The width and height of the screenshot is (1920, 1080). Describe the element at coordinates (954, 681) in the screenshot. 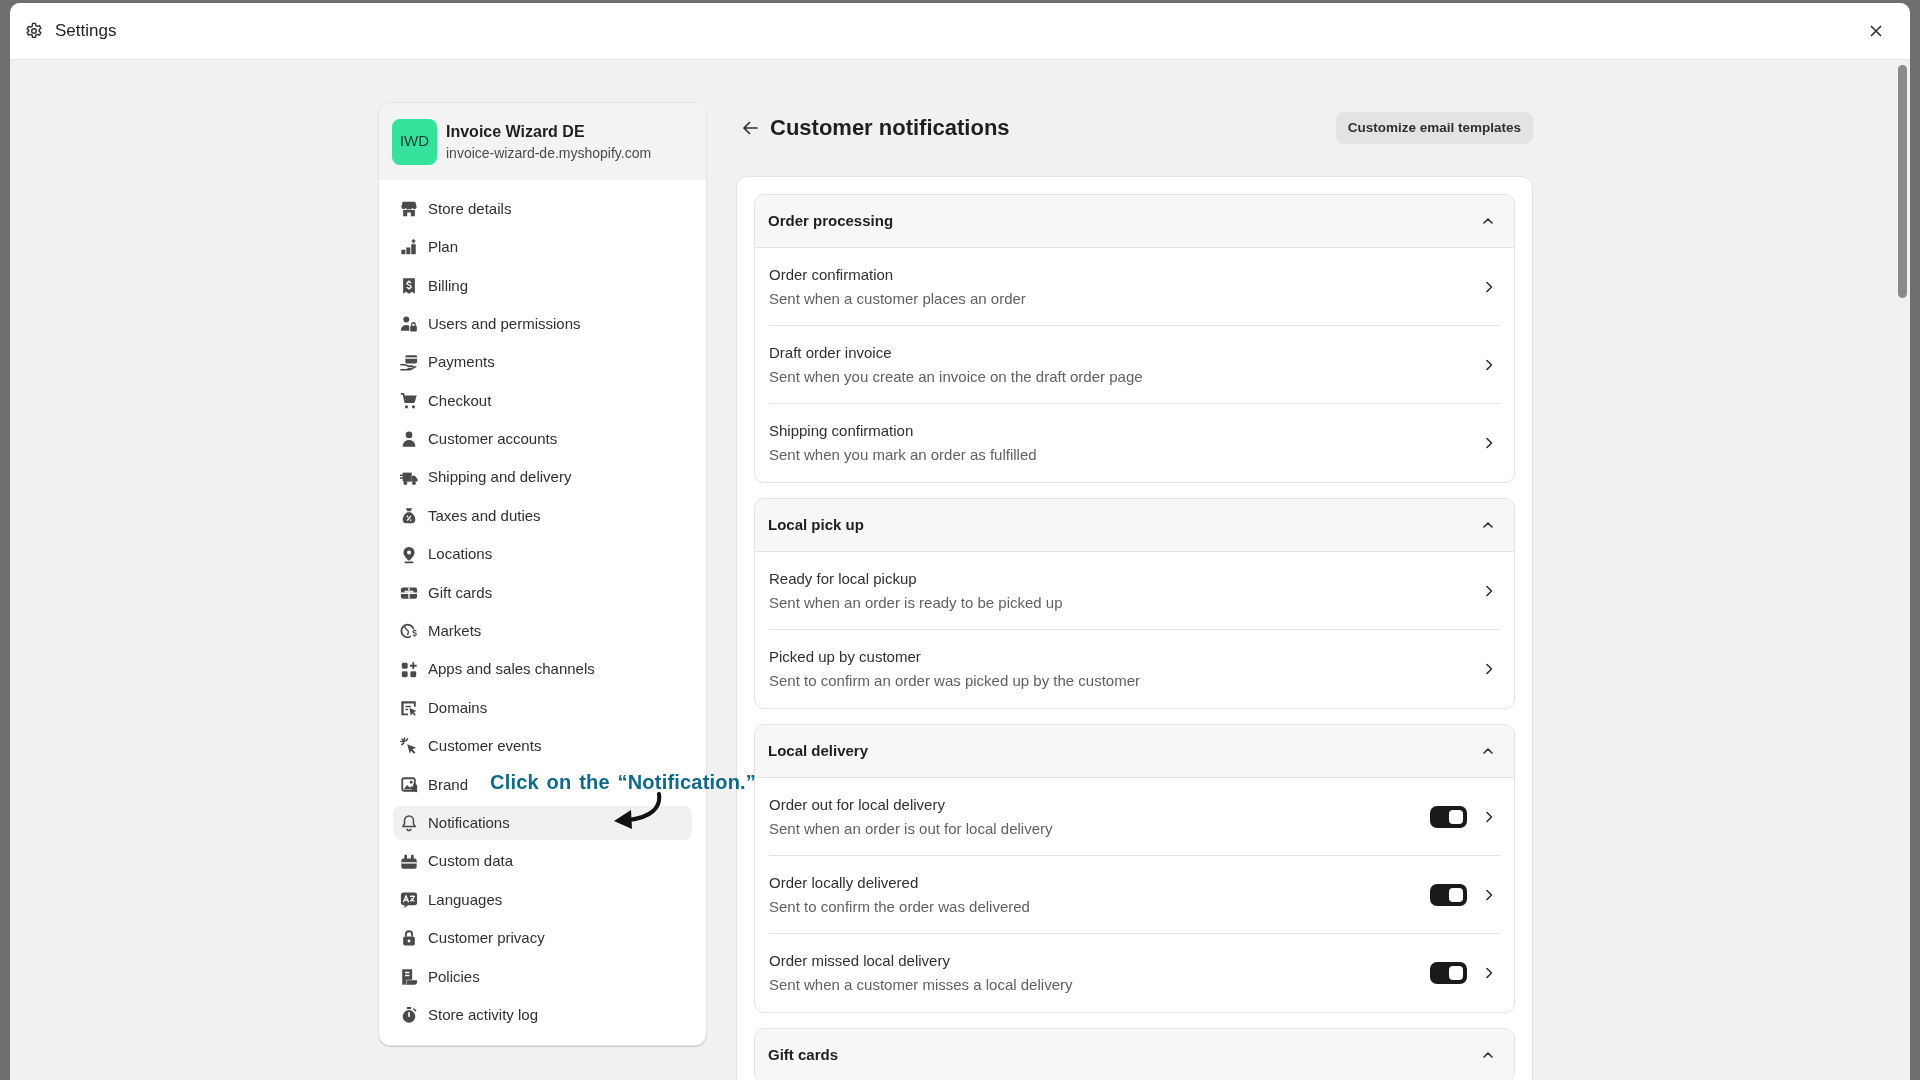

I see `notification-description: Sent to confirm an order was picked up by the customer` at that location.